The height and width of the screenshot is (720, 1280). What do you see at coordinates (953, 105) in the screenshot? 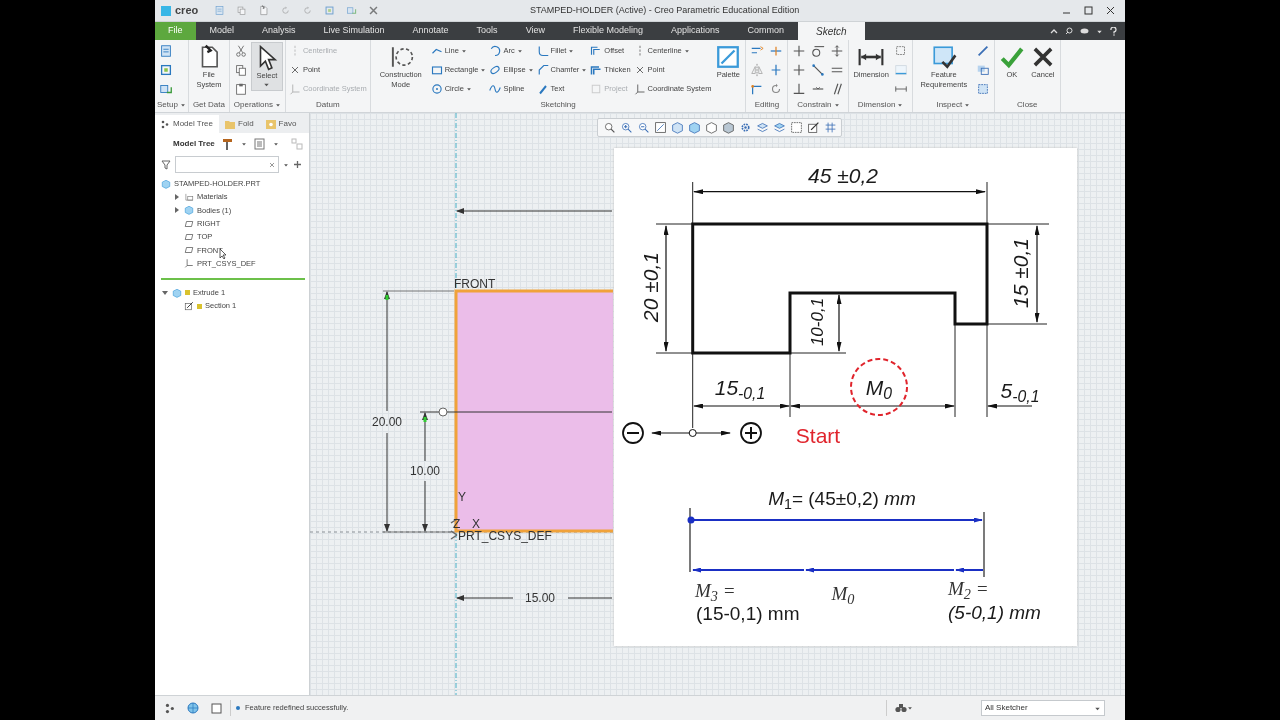
I see `group-menu: Inspect` at bounding box center [953, 105].